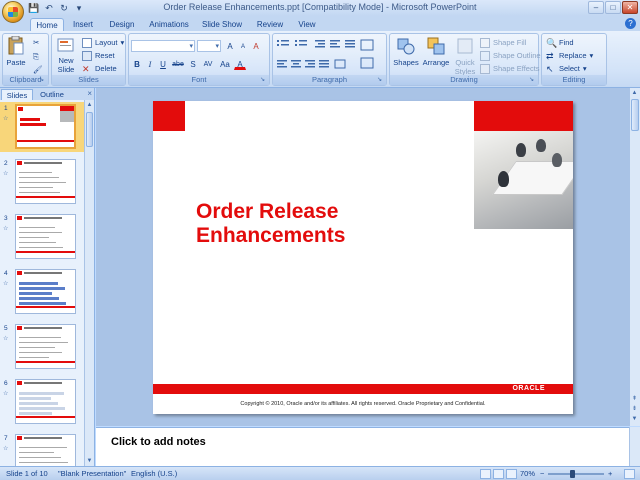  Describe the element at coordinates (362, 446) in the screenshot. I see `notes-pane: Click to add notes` at that location.